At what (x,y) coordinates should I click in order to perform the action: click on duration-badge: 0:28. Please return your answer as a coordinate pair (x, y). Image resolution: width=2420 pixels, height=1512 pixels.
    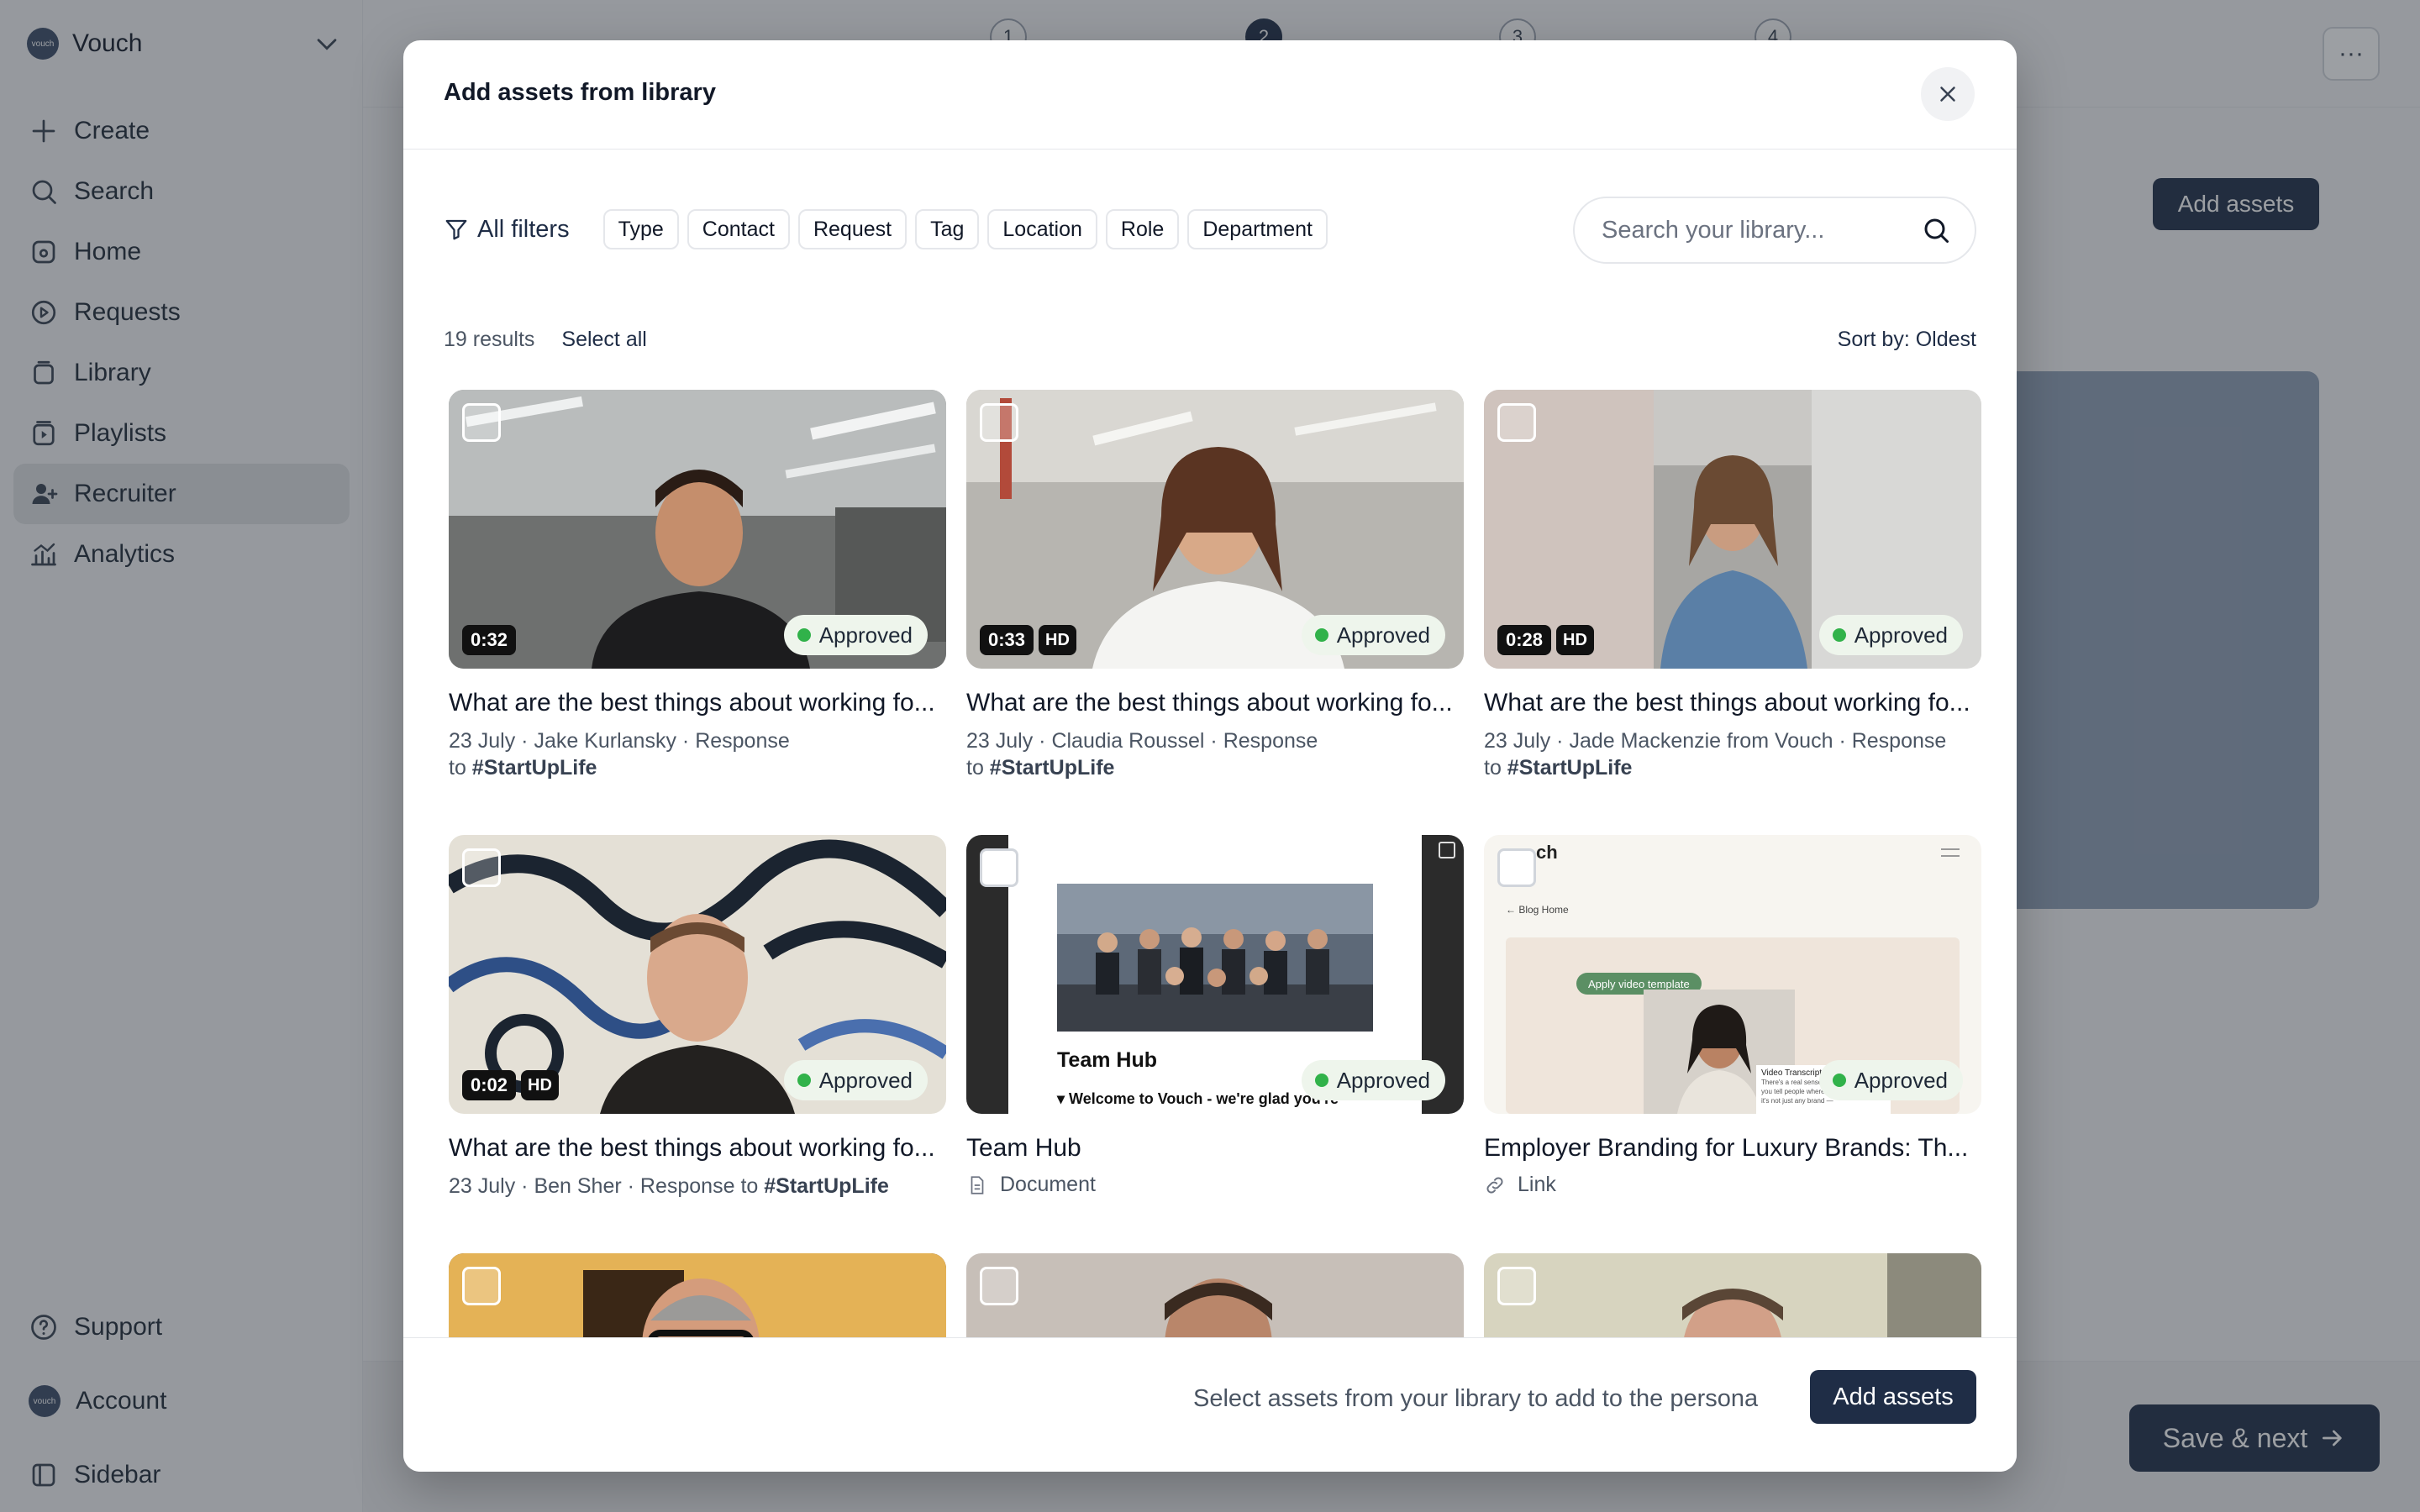
    Looking at the image, I should click on (1525, 640).